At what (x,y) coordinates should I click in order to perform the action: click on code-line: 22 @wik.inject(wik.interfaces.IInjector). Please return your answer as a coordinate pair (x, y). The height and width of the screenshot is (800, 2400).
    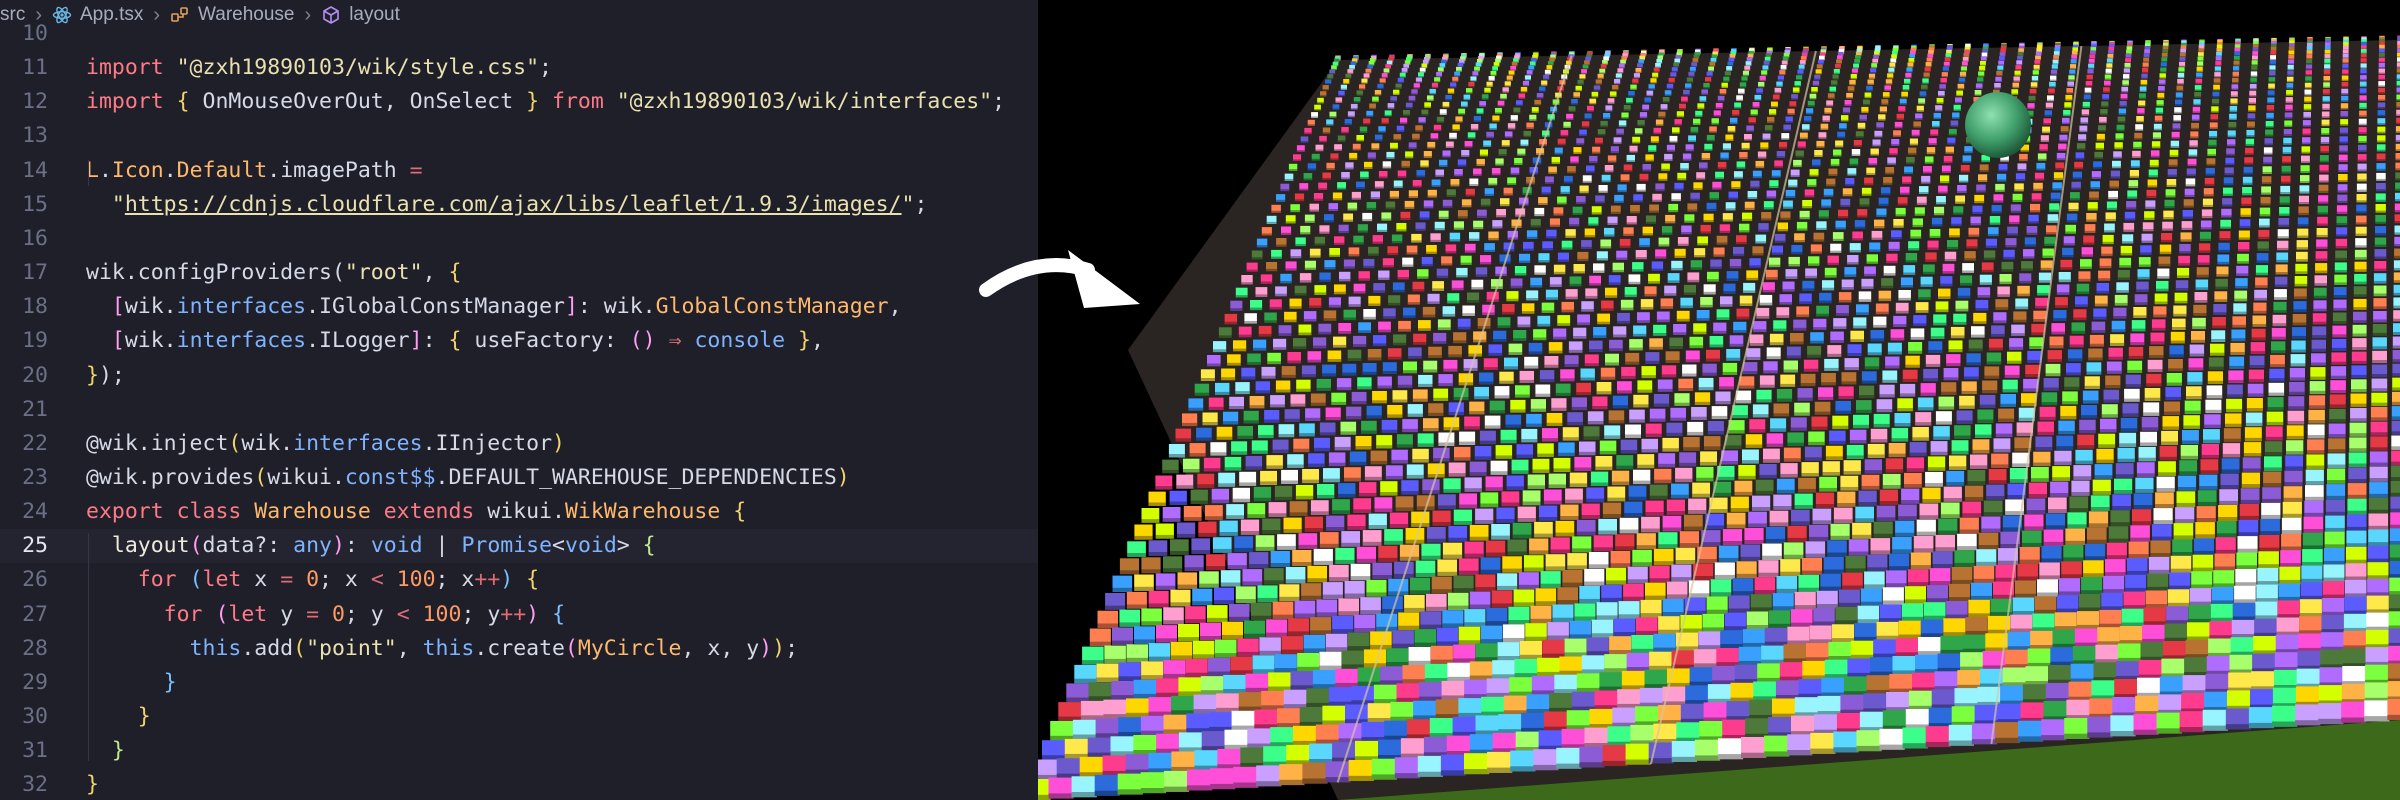
    Looking at the image, I should click on (519, 444).